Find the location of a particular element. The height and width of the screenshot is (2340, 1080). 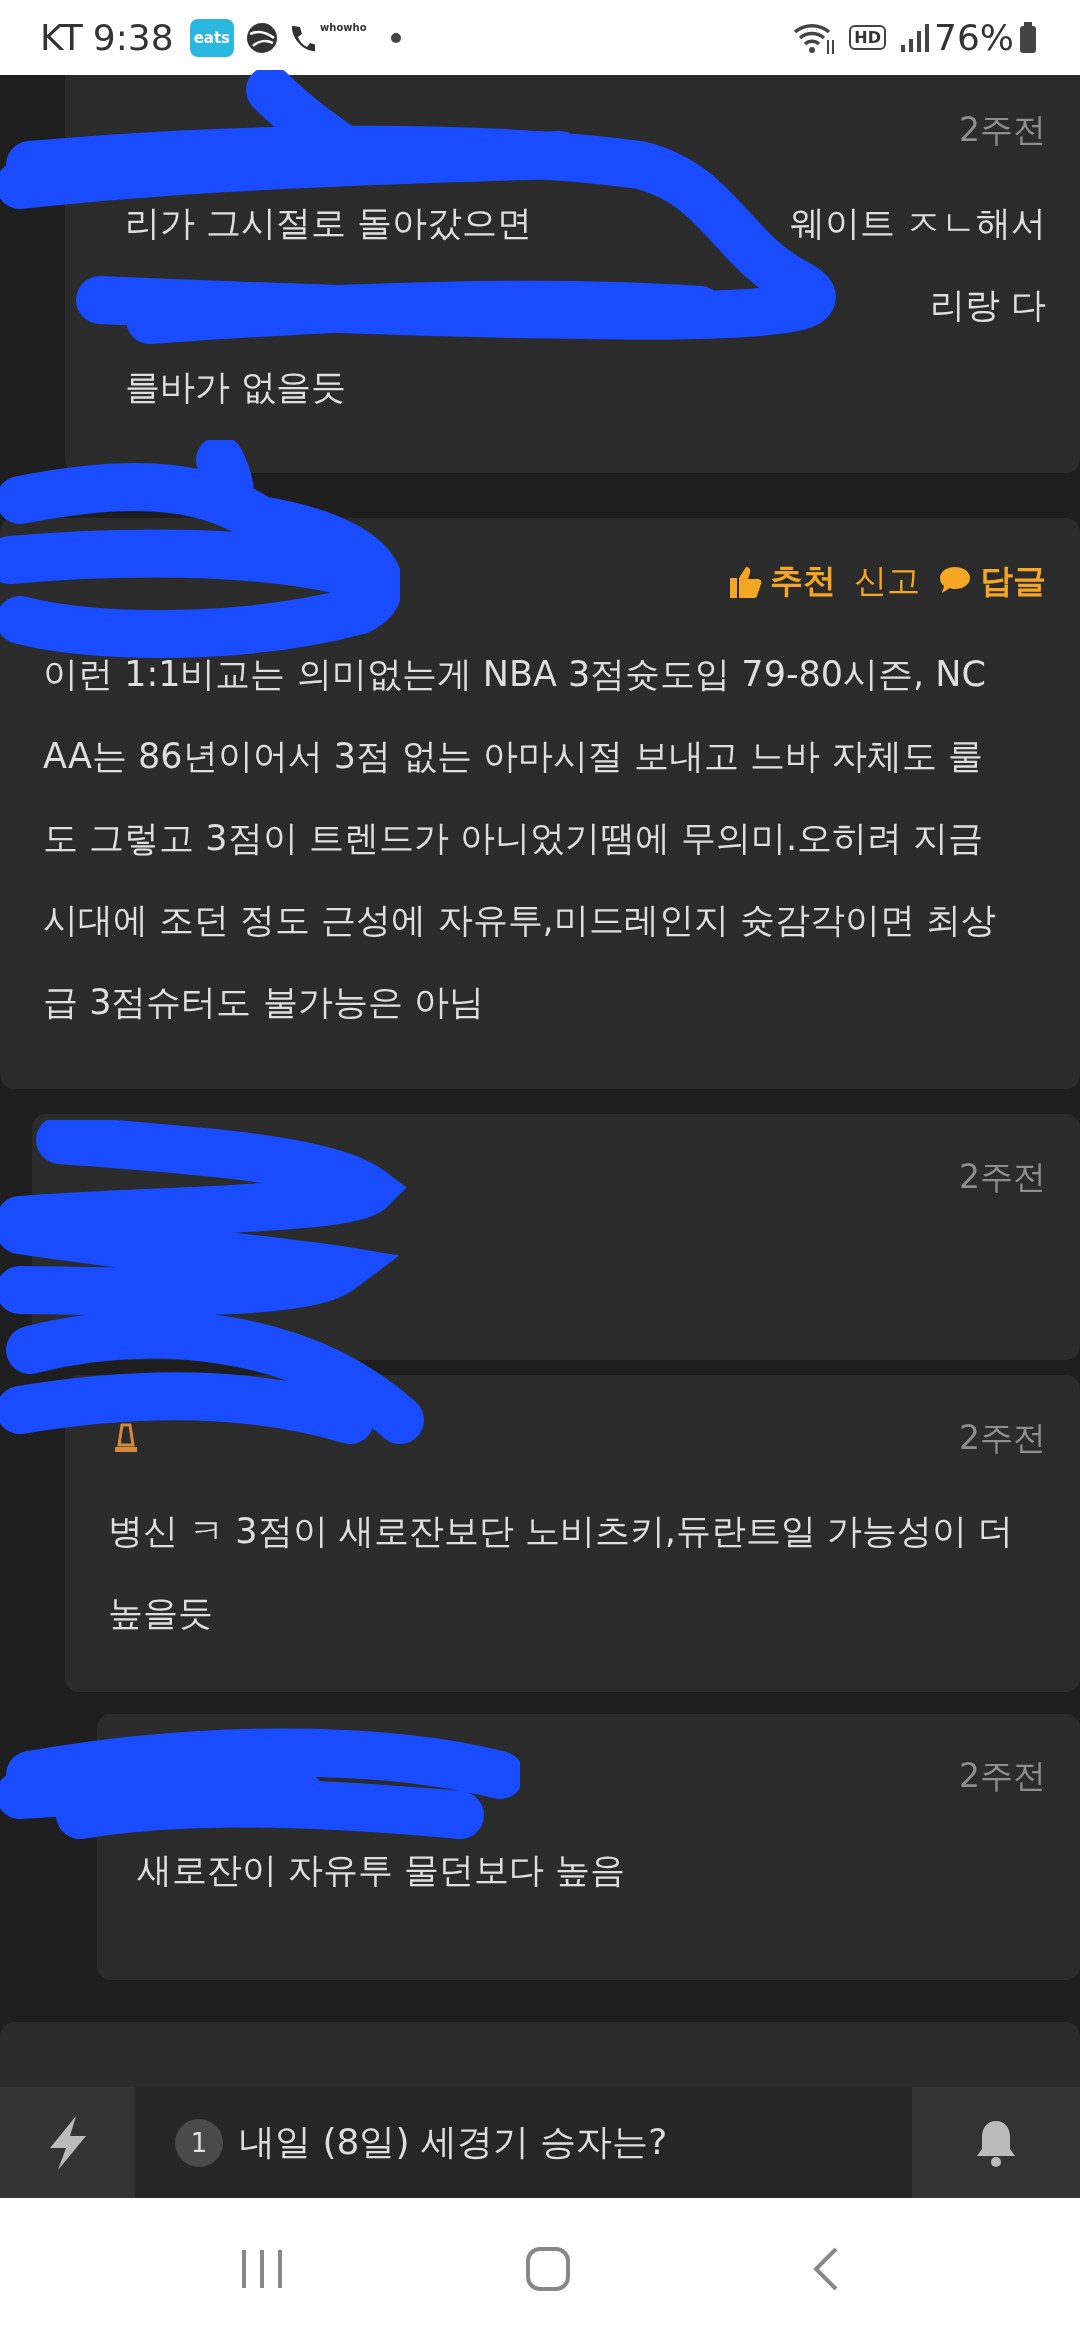

comment-text: AA는 86년이어서 3점 없는 아마시절 보내고 느바 자체도 룰 is located at coordinates (513, 757).